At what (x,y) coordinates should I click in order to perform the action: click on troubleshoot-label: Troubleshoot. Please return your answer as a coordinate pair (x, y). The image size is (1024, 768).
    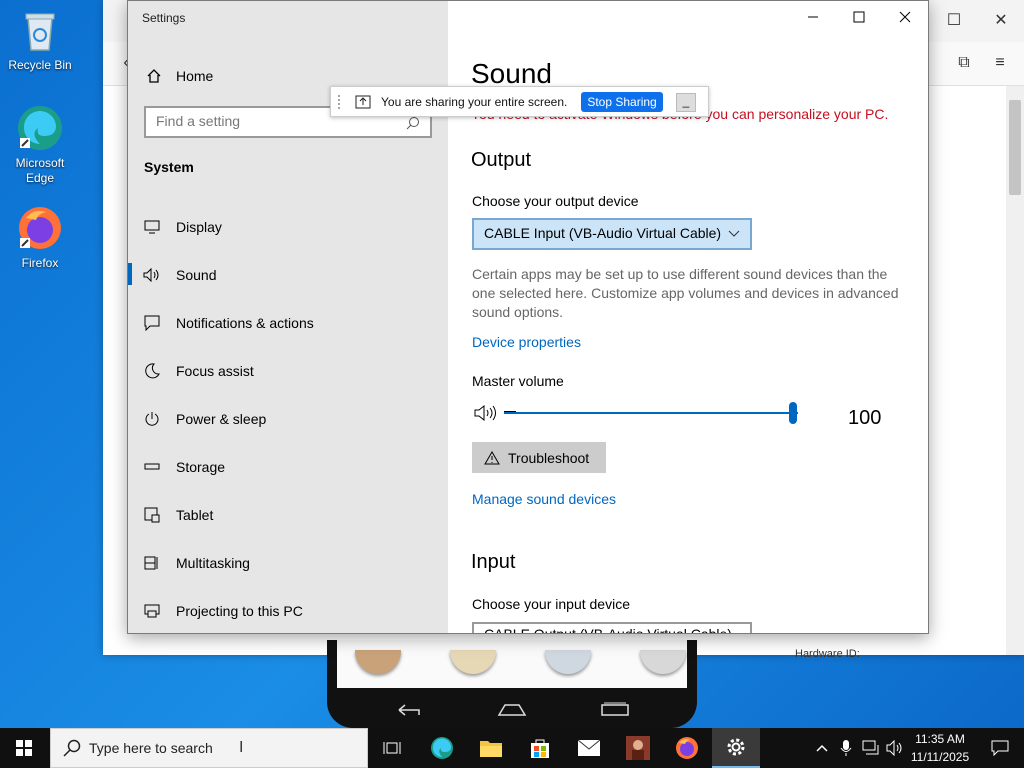
    Looking at the image, I should click on (549, 457).